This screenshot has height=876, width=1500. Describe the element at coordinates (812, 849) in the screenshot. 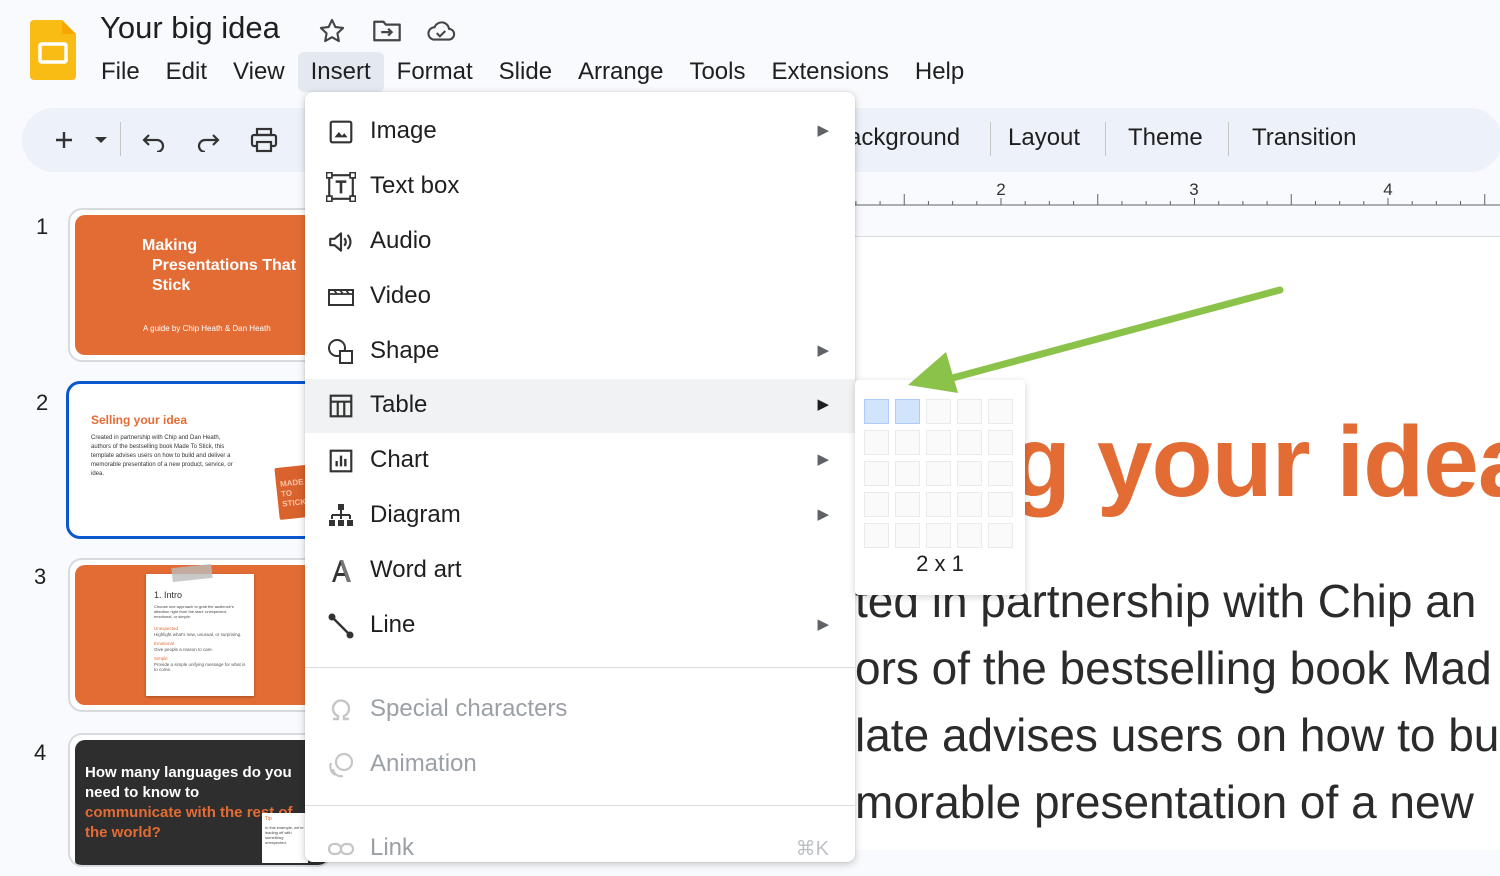

I see `keyboard-shortcut: ⌘K` at that location.